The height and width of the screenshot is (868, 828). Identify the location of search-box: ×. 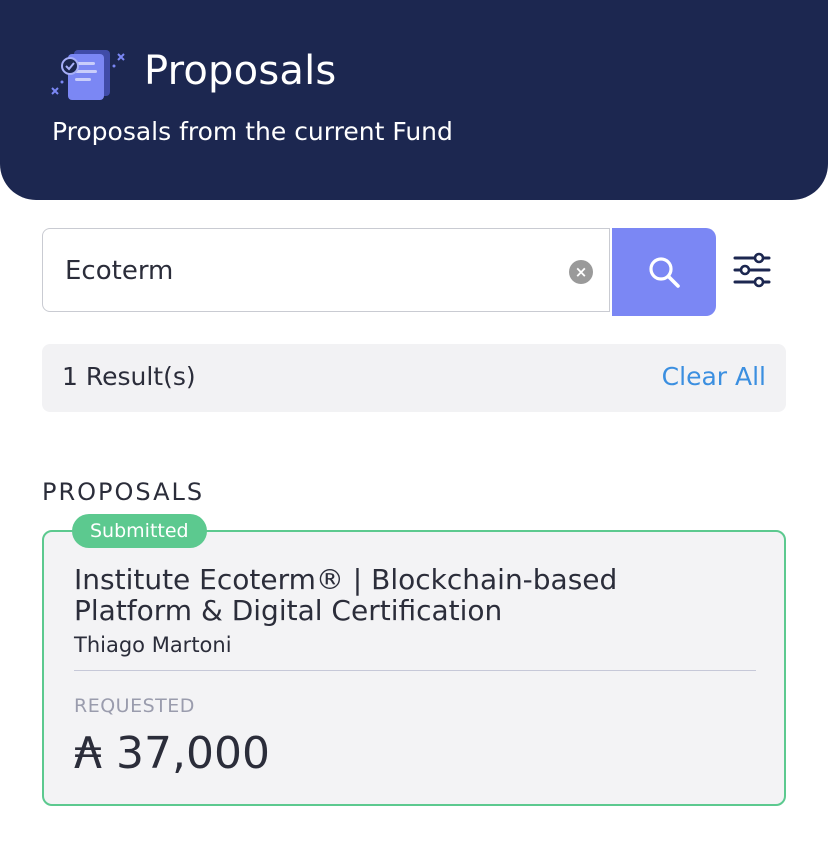
(326, 270).